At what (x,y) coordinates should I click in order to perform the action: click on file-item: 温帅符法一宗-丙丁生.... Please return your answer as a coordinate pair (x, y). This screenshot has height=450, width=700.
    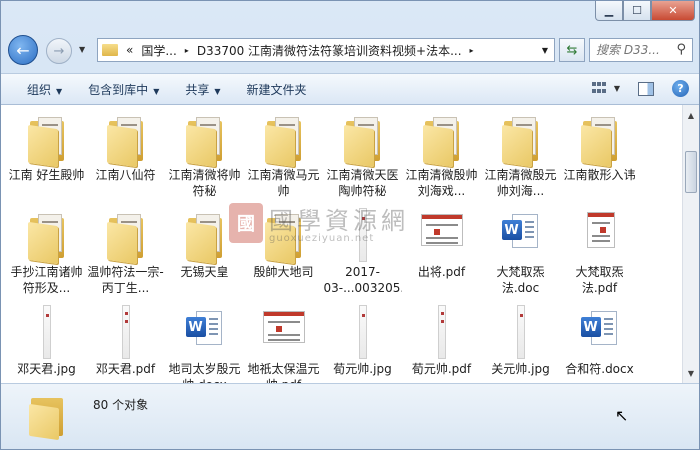
    Looking at the image, I should click on (125, 254).